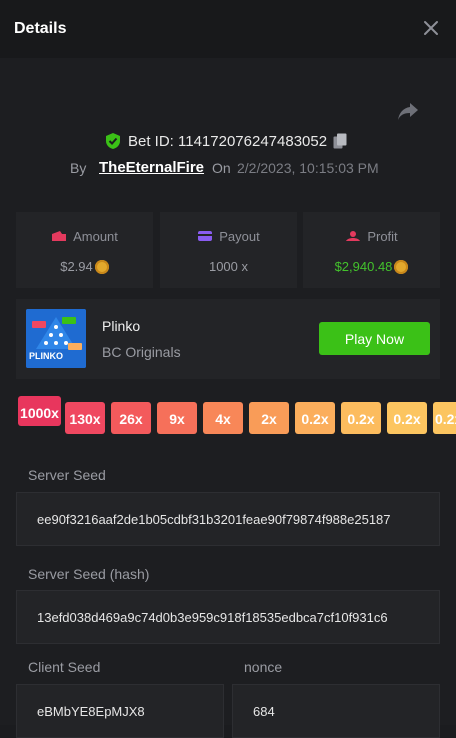  I want to click on game-card: PLINKO Plinko BC Originals Play Now, so click(228, 339).